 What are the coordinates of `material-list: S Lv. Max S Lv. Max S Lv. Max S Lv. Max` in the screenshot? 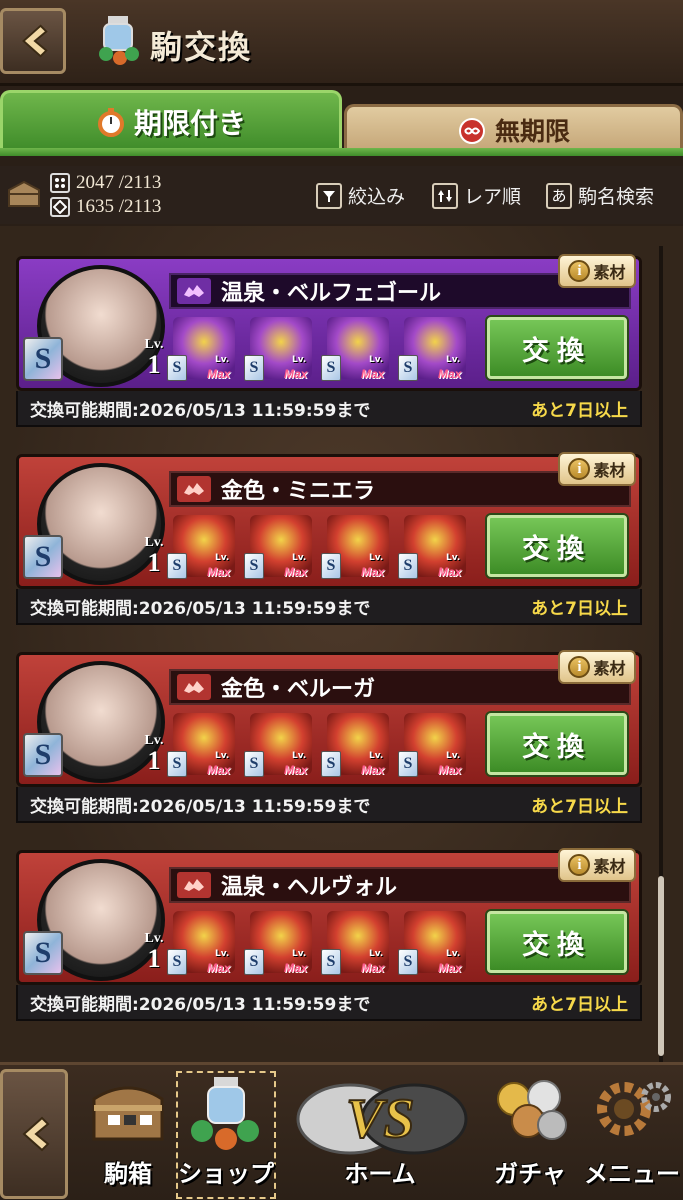 It's located at (329, 946).